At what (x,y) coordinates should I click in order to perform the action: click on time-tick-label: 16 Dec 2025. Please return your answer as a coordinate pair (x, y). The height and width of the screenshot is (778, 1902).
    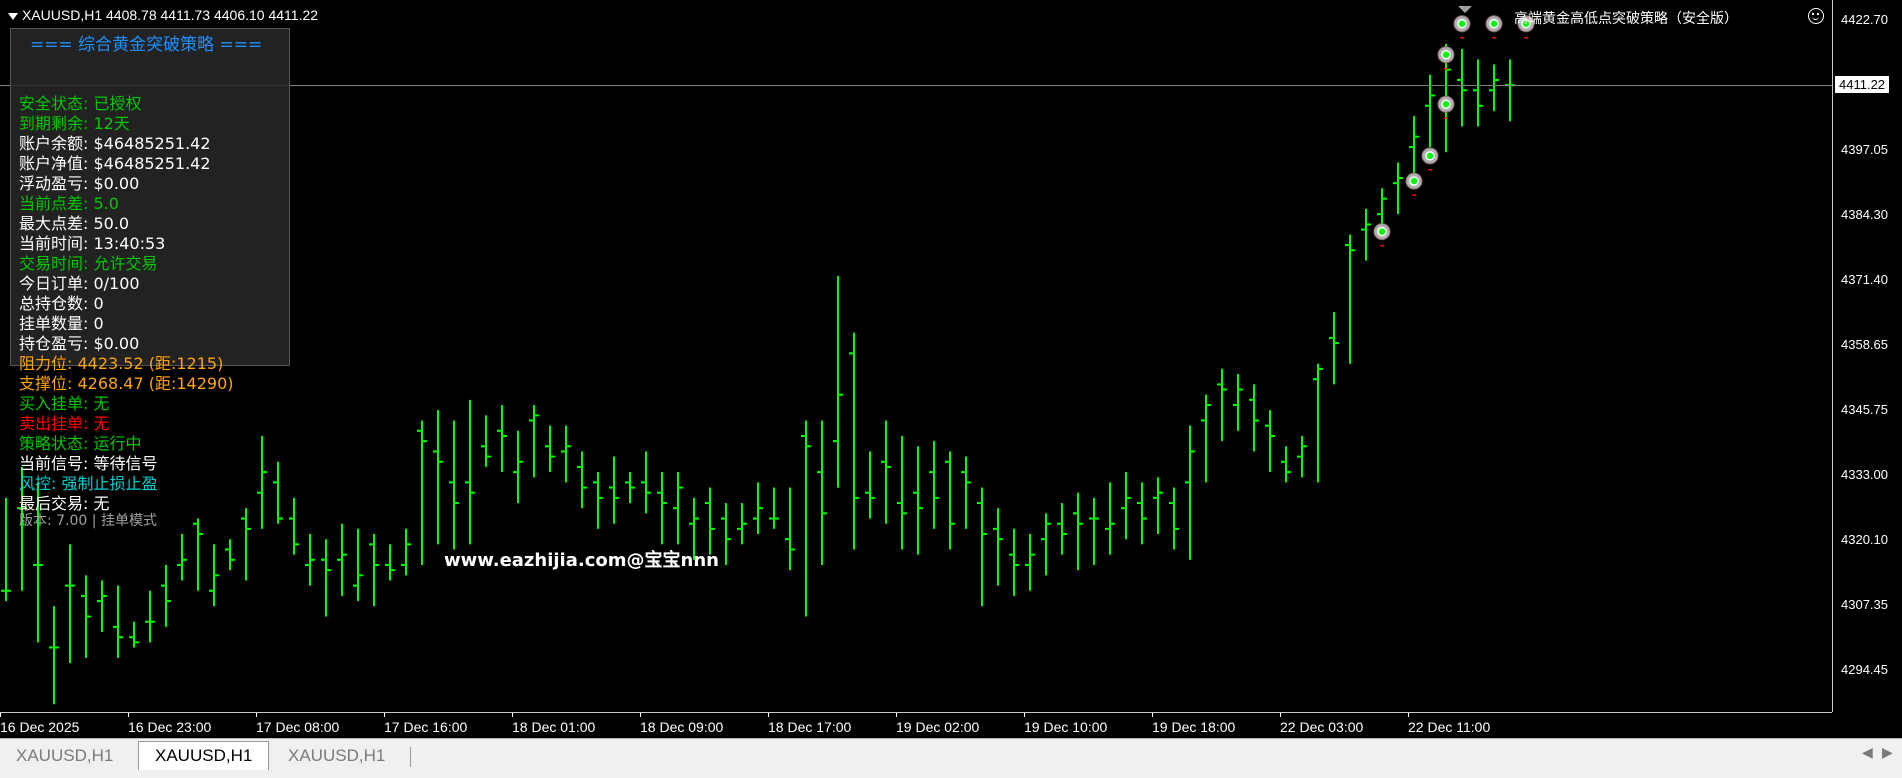
    Looking at the image, I should click on (40, 727).